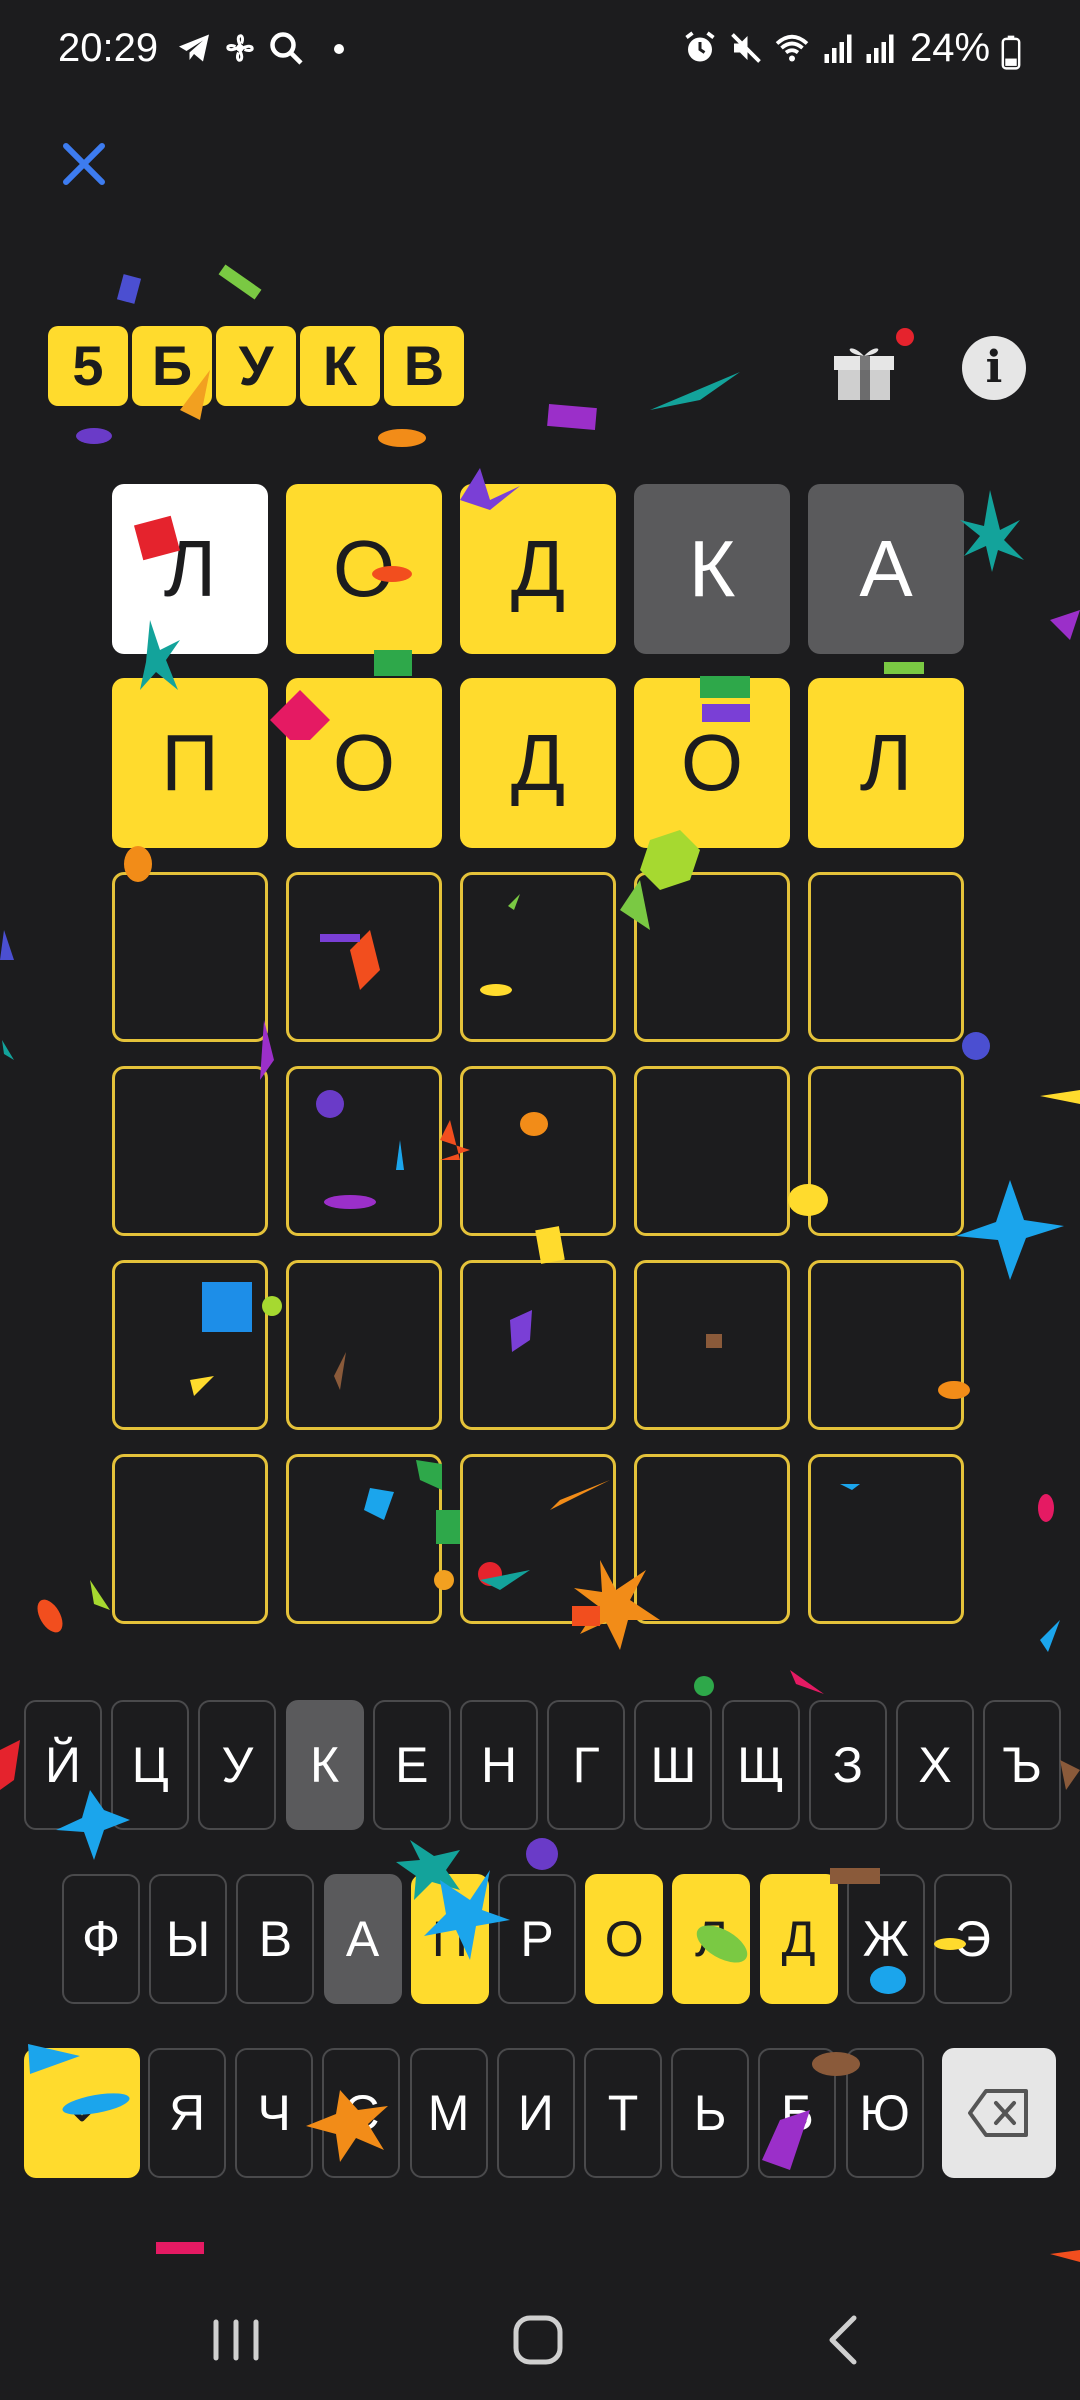 This screenshot has height=2400, width=1080. What do you see at coordinates (885, 1939) in the screenshot?
I see `key: Ж` at bounding box center [885, 1939].